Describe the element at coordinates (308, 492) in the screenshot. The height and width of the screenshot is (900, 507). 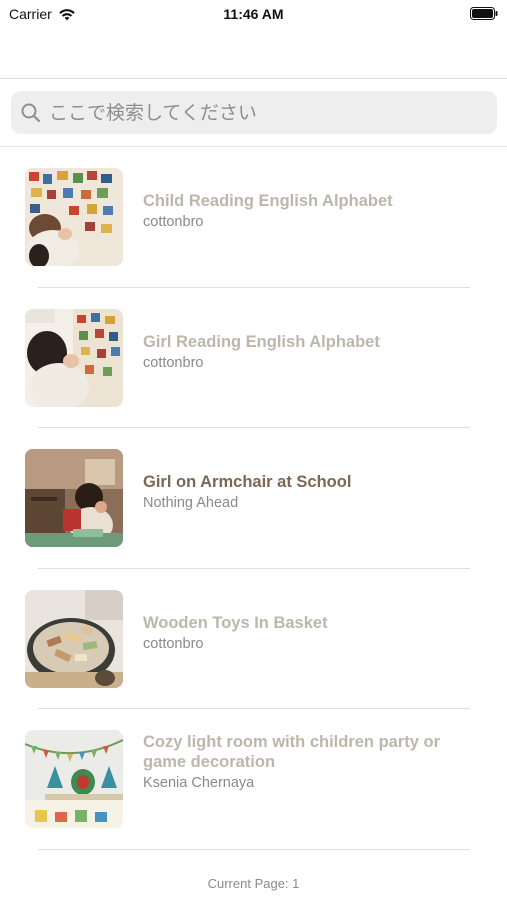
I see `item-text: Girl on Armchair at School Nothing Ahead` at that location.